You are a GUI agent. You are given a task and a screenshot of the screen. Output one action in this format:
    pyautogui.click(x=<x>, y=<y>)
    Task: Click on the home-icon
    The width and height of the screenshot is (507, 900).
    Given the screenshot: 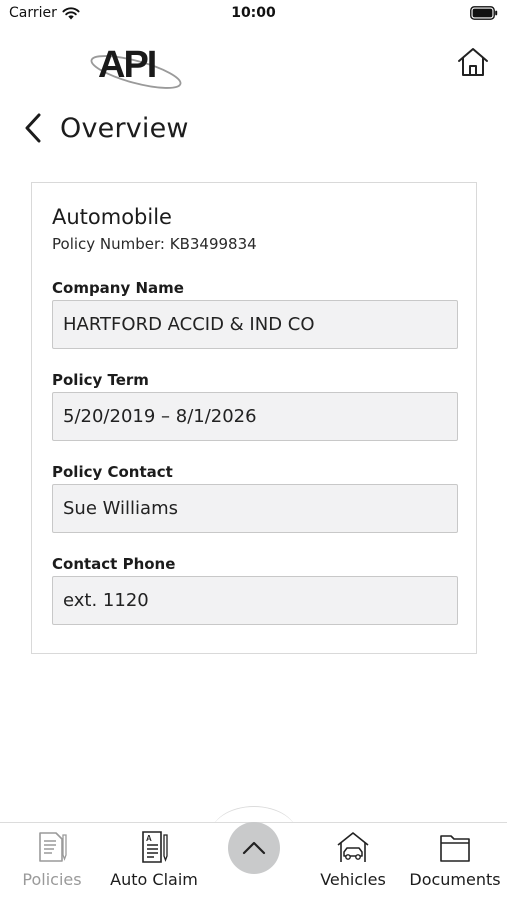 What is the action you would take?
    pyautogui.click(x=473, y=62)
    